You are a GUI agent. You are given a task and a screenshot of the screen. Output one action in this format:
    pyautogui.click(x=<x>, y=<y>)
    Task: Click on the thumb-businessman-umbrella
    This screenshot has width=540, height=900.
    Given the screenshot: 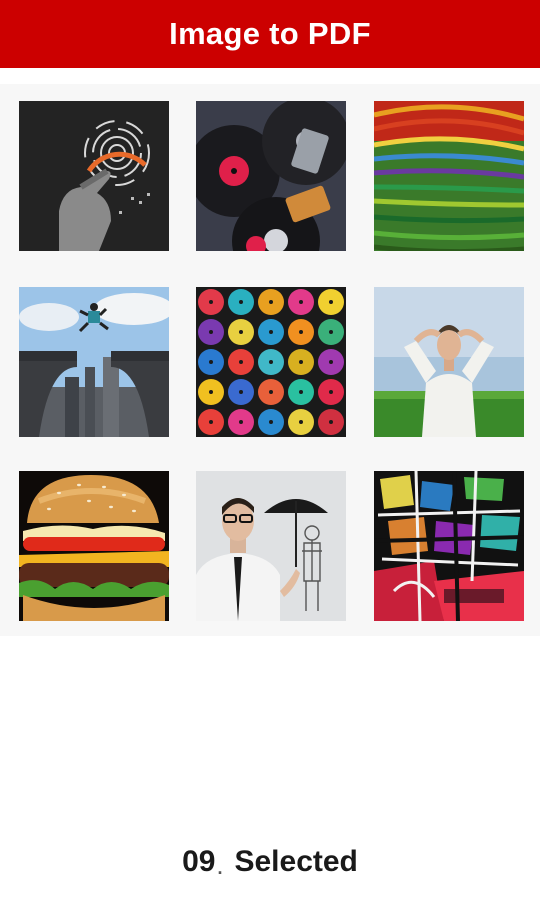 What is the action you would take?
    pyautogui.click(x=271, y=546)
    